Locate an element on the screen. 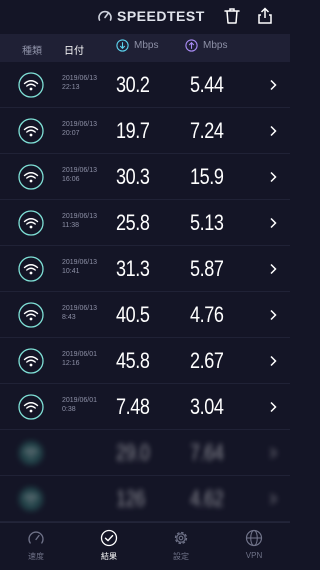  speedometer-icon is located at coordinates (36, 537).